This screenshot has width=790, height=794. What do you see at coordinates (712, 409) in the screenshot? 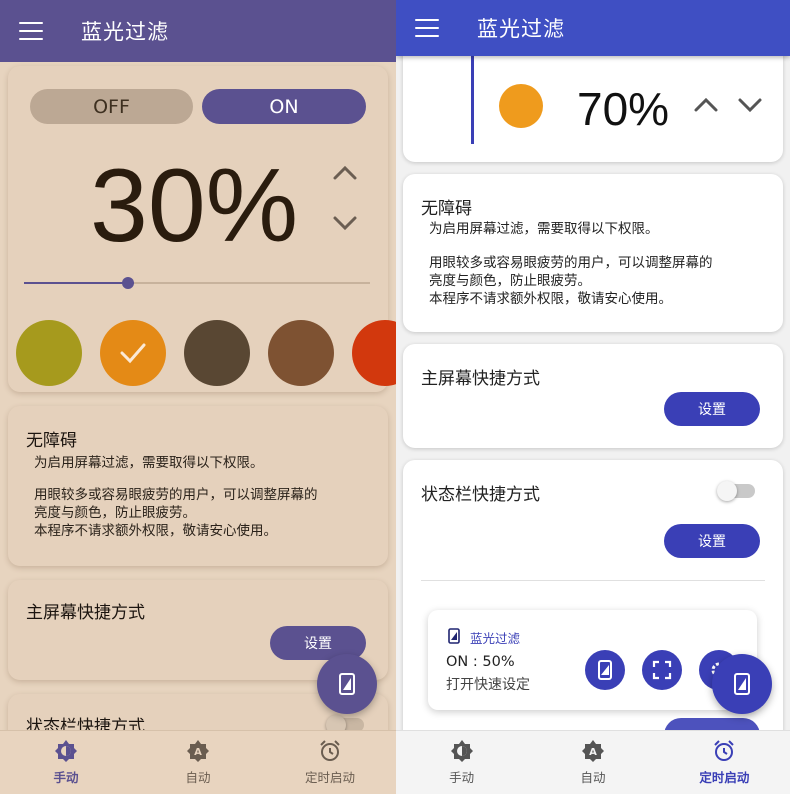
I see `home-shortcut-set-button: 设置` at bounding box center [712, 409].